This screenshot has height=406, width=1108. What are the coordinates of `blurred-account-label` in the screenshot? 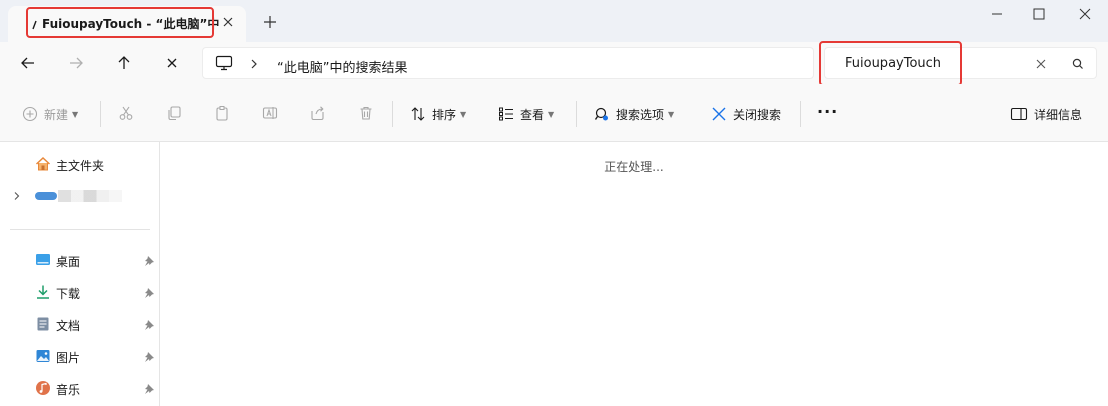 It's located at (90, 196).